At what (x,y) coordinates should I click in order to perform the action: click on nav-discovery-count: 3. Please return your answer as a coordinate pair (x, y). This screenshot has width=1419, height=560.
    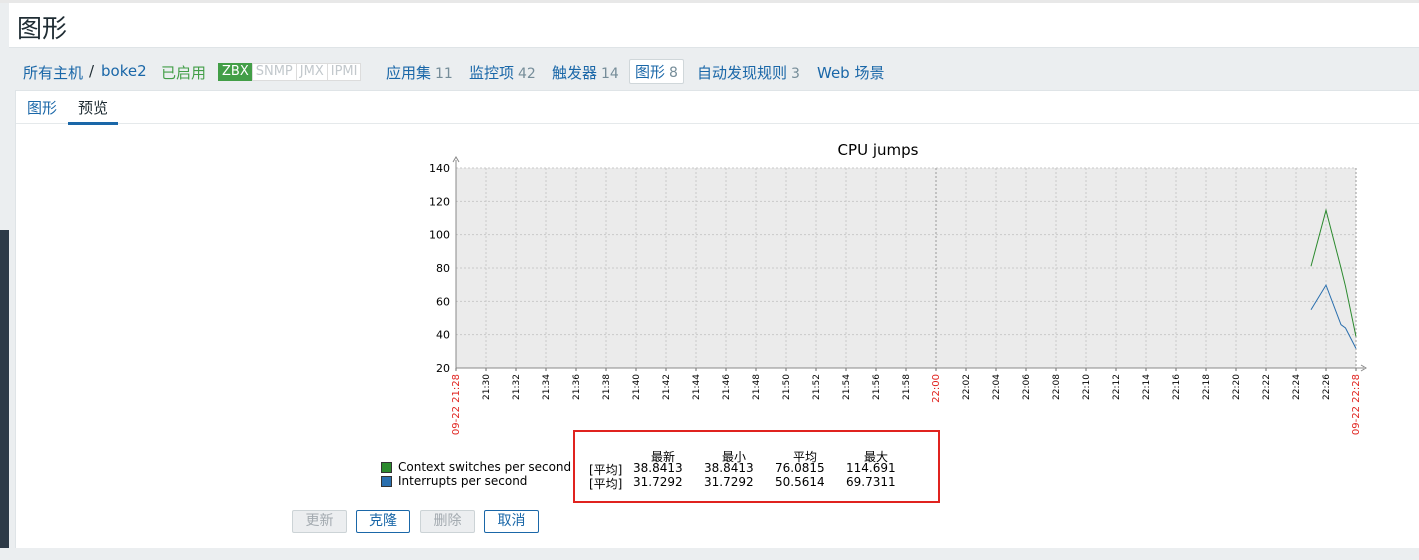
    Looking at the image, I should click on (795, 74).